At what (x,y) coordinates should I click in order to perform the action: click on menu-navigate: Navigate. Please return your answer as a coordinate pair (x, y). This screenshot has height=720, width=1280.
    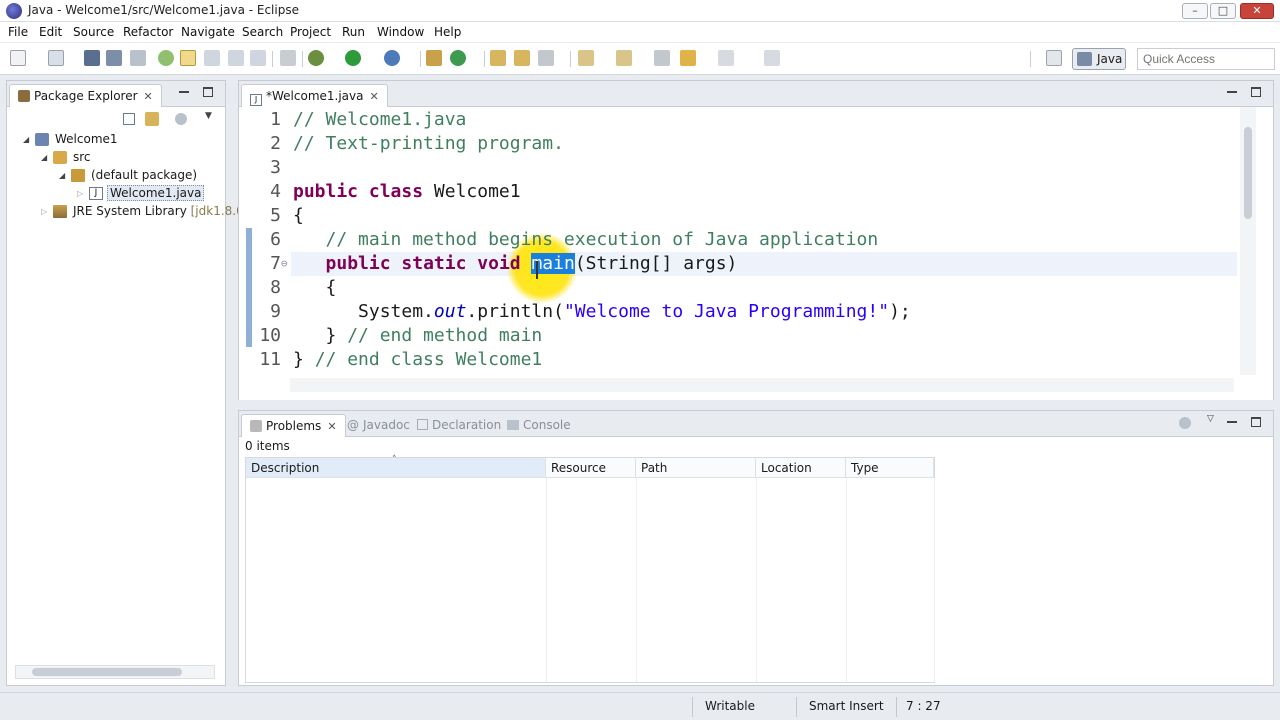
    Looking at the image, I should click on (208, 32).